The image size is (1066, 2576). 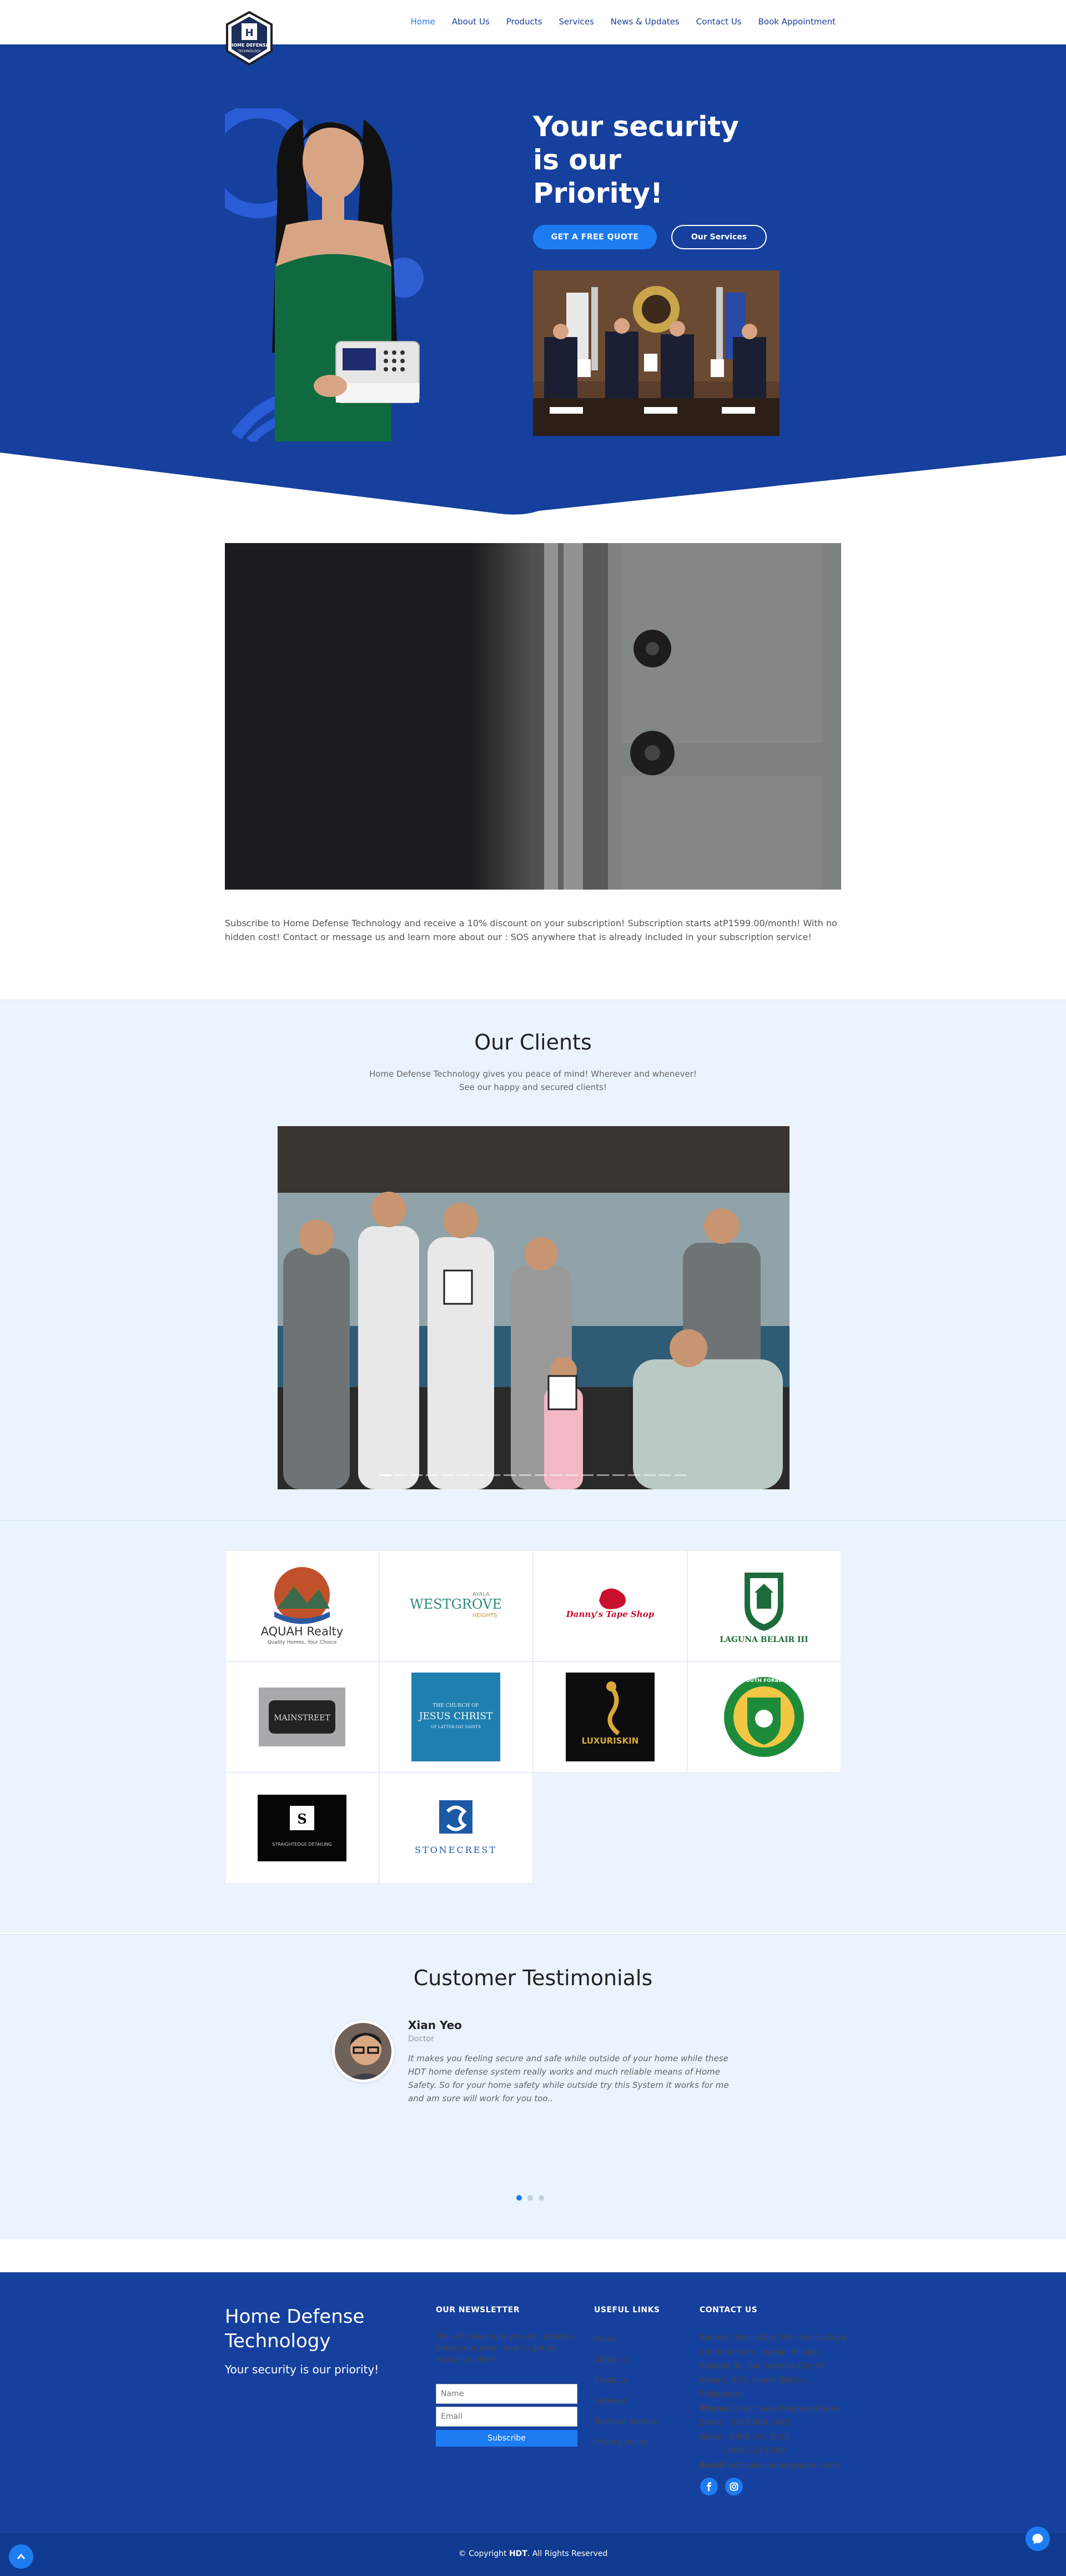 I want to click on footer-link-products: Products, so click(x=625, y=2381).